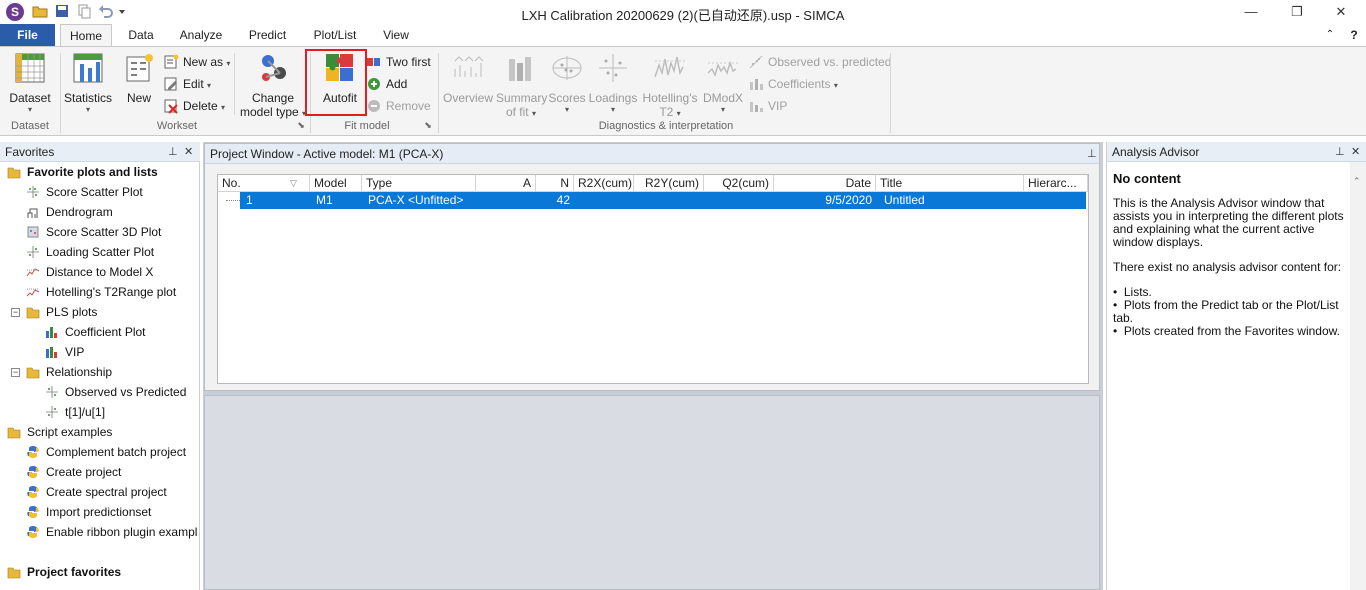 The image size is (1366, 590). I want to click on collapse-relationship-icon: −, so click(15, 372).